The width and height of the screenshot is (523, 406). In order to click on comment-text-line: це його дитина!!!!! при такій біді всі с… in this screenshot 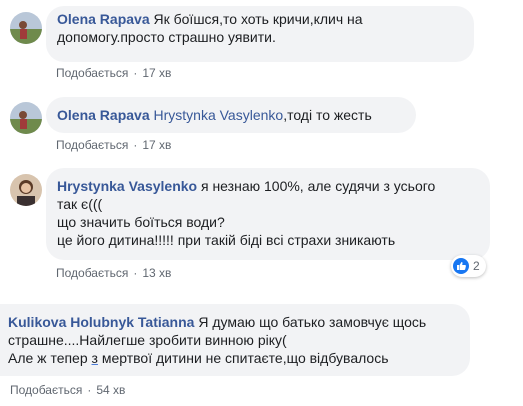, I will do `click(226, 240)`.